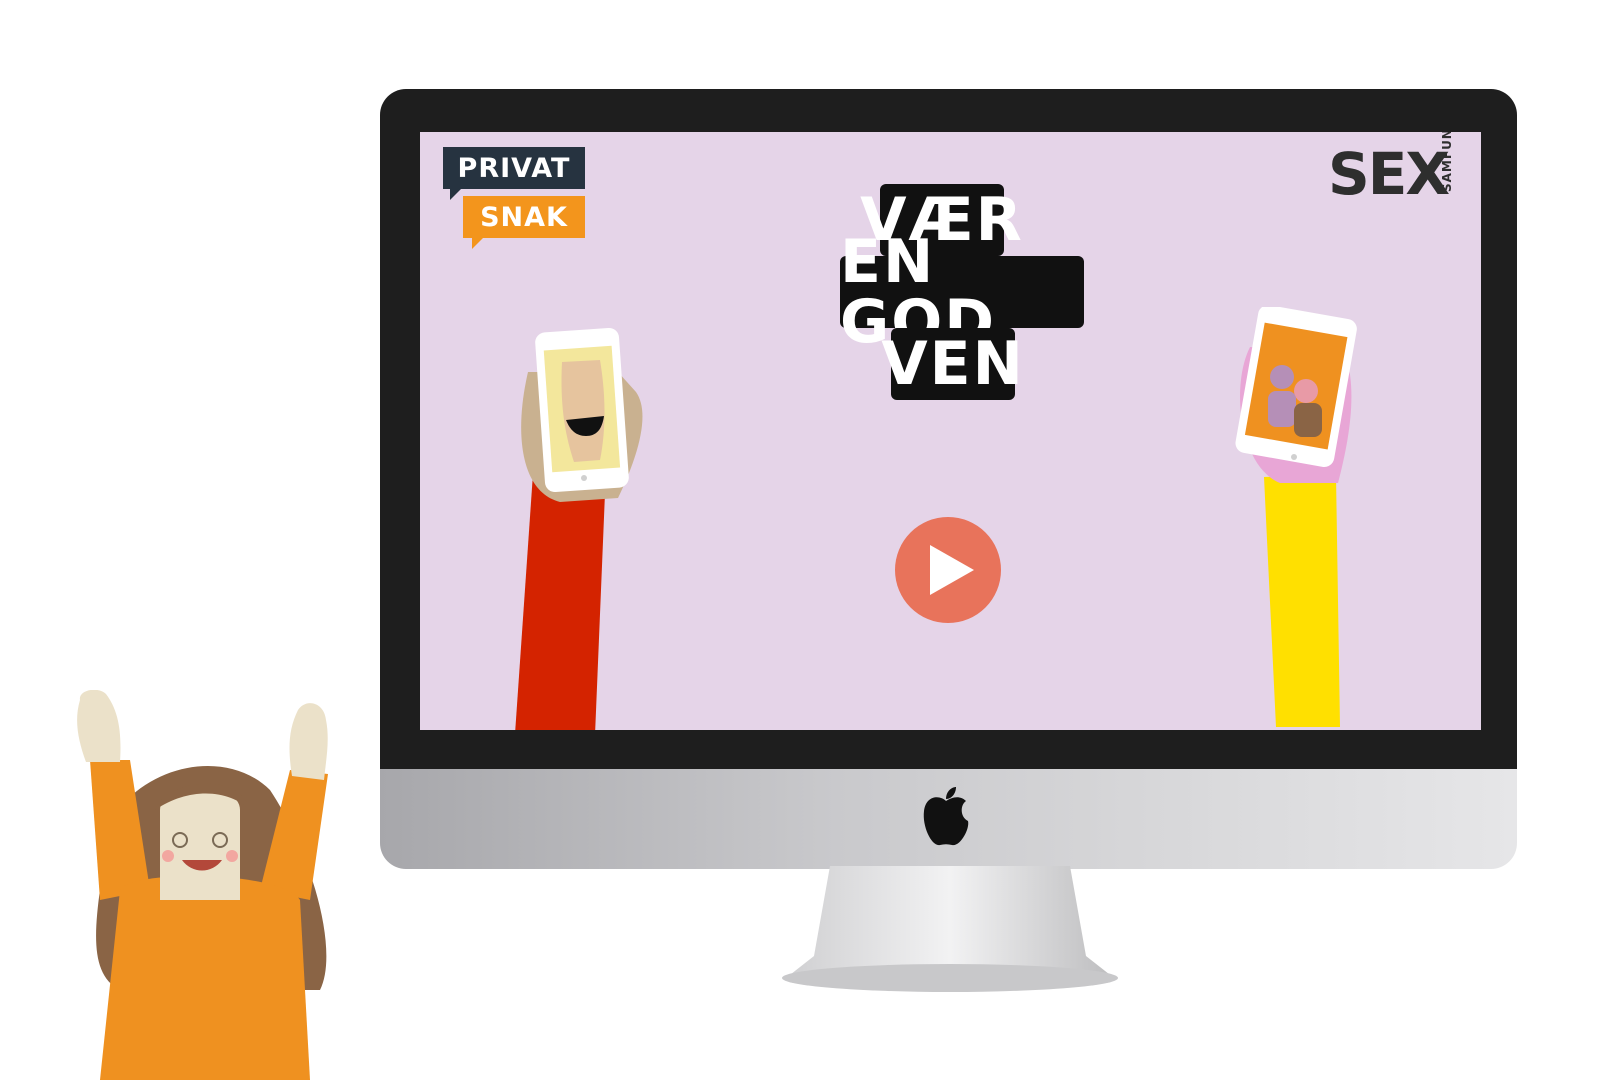  Describe the element at coordinates (456, 194) in the screenshot. I see `privat-speech-tail` at that location.